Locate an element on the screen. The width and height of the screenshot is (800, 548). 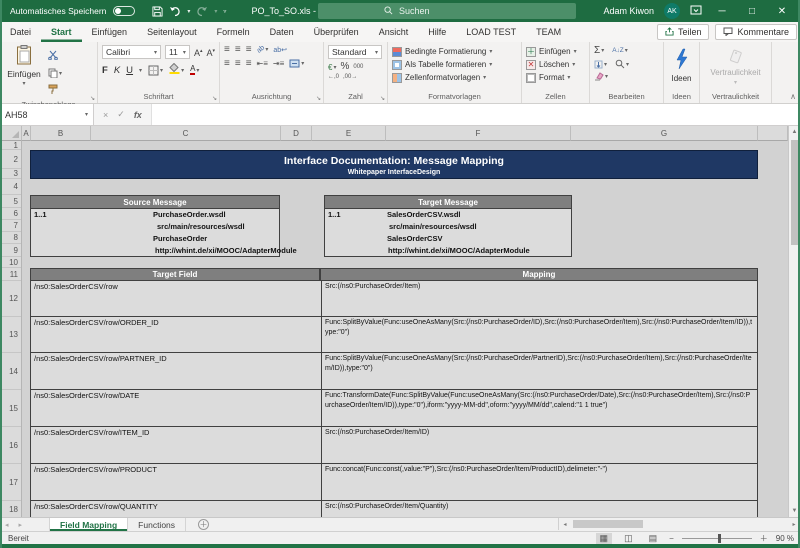
zoom-out-button: − is located at coordinates (671, 538).